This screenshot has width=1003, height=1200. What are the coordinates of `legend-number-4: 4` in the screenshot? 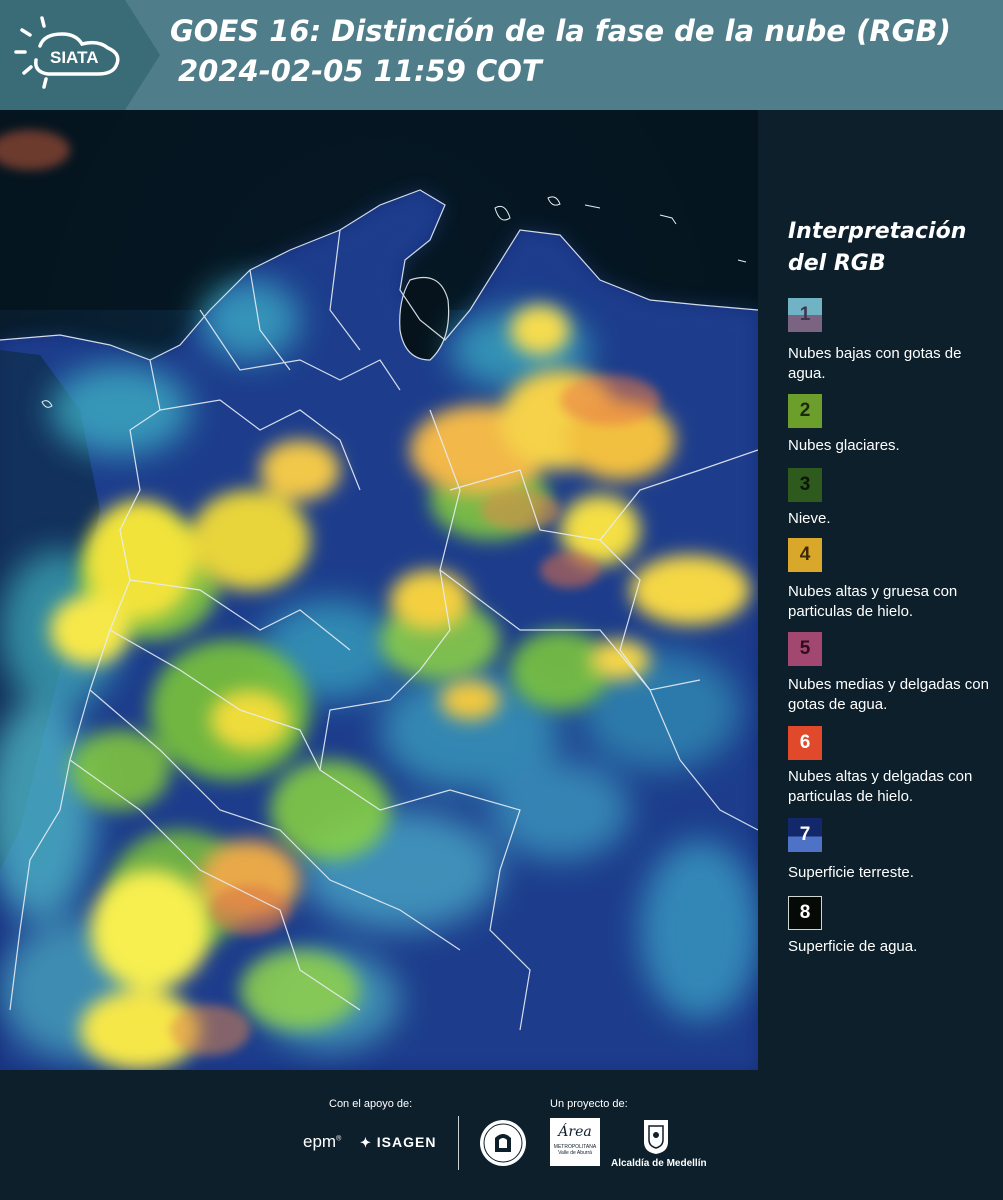 It's located at (805, 554).